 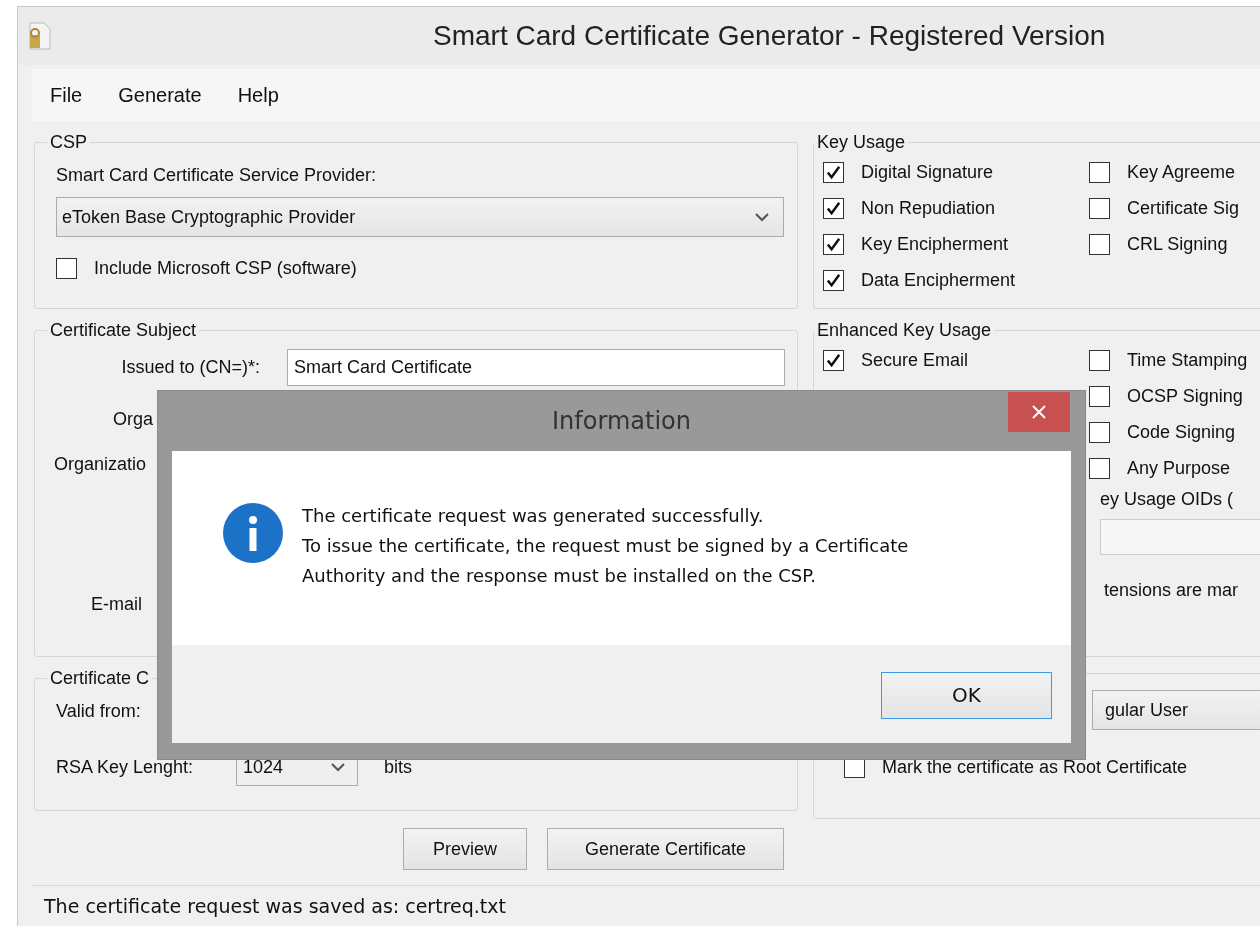 What do you see at coordinates (1187, 360) in the screenshot?
I see `checkbox-label: Time Stamping` at bounding box center [1187, 360].